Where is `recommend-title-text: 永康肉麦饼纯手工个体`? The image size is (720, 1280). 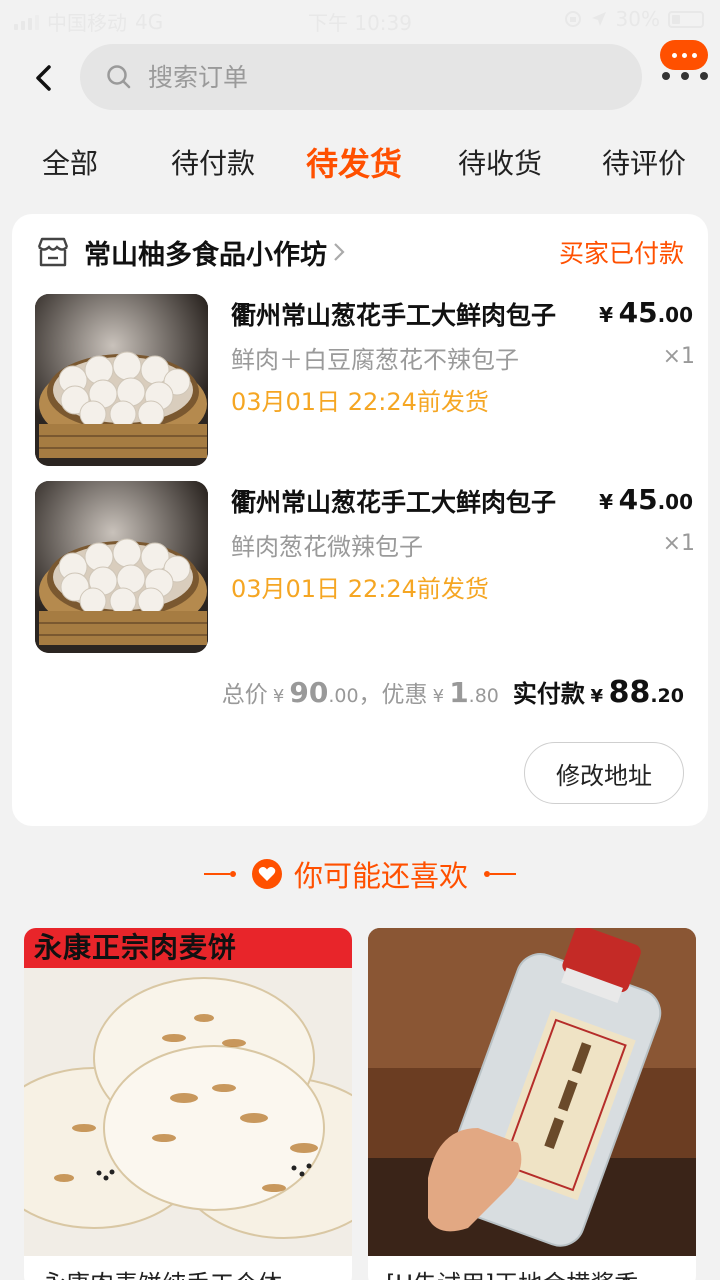
recommend-title-text: 永康肉麦饼纯手工个体 is located at coordinates (192, 1272).